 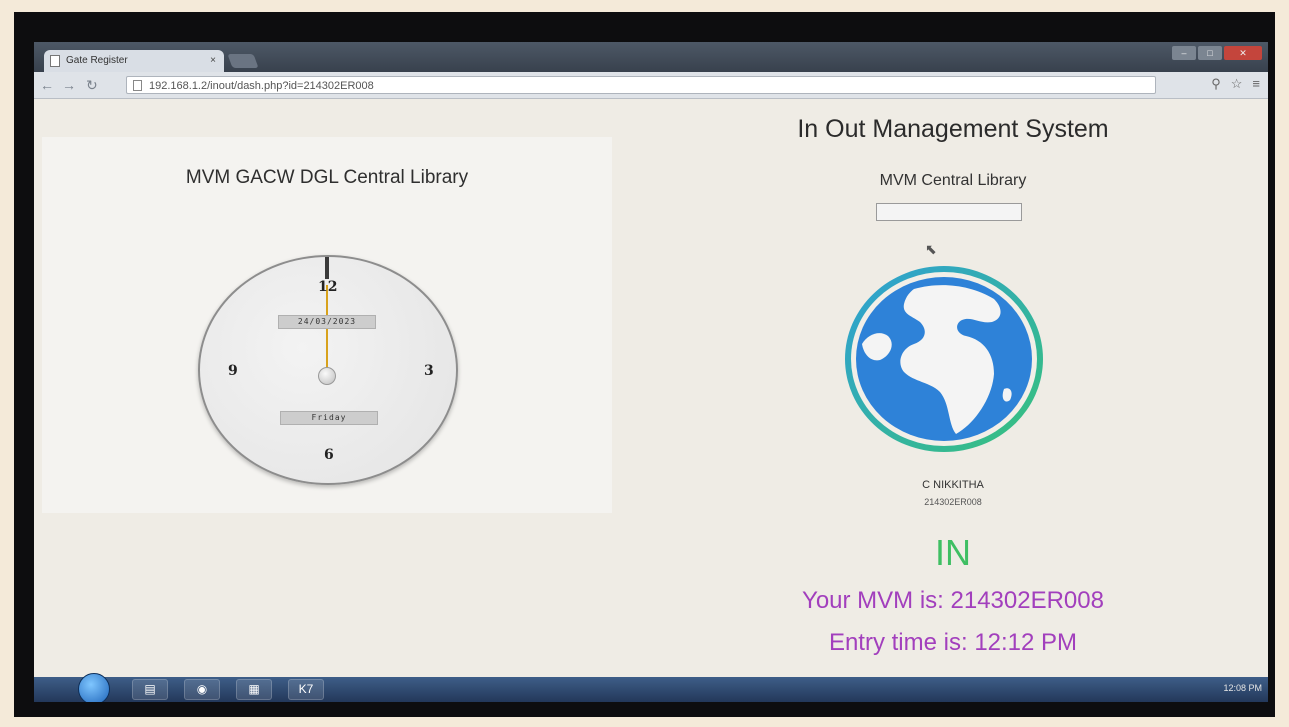 What do you see at coordinates (150, 689) in the screenshot?
I see `folder-icon: ▤` at bounding box center [150, 689].